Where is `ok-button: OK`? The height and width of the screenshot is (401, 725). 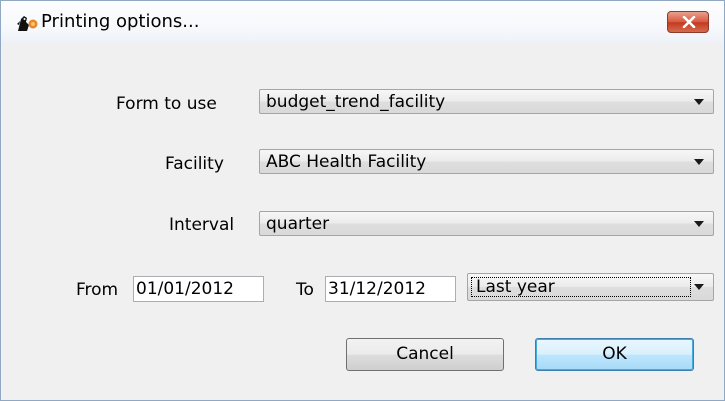 ok-button: OK is located at coordinates (614, 354).